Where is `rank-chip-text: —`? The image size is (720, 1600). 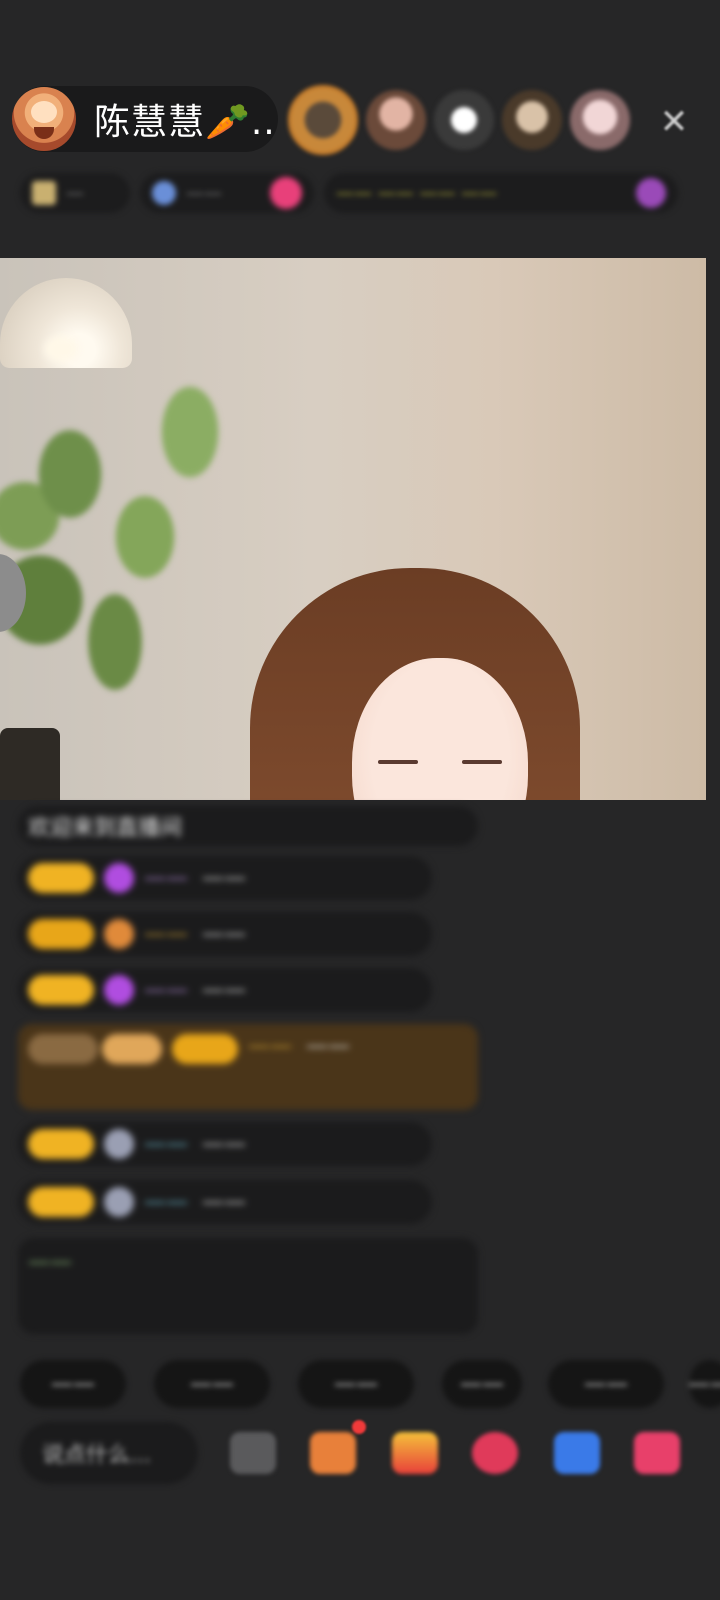
rank-chip-text: — is located at coordinates (75, 193).